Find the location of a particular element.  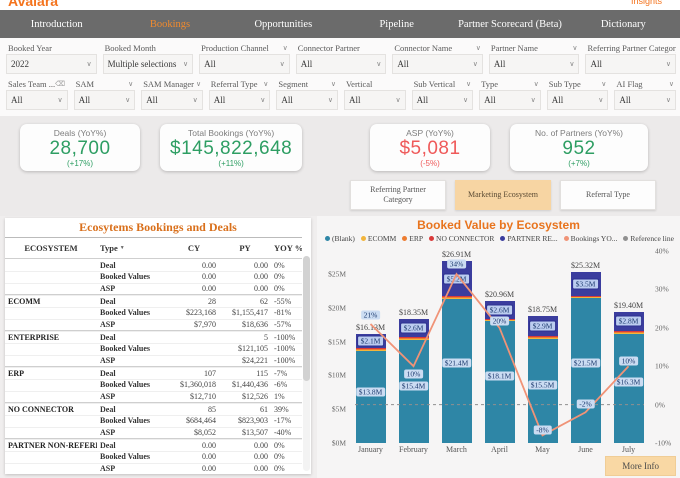

filter-referring-partner-category: Referring Partner Category∨All∨ is located at coordinates (630, 58).